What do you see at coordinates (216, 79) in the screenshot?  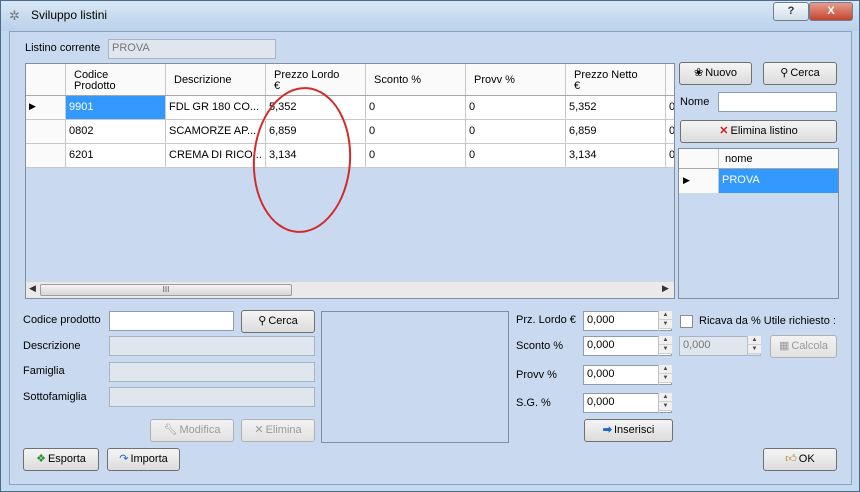 I see `column-header-descrizione: Descrizione` at bounding box center [216, 79].